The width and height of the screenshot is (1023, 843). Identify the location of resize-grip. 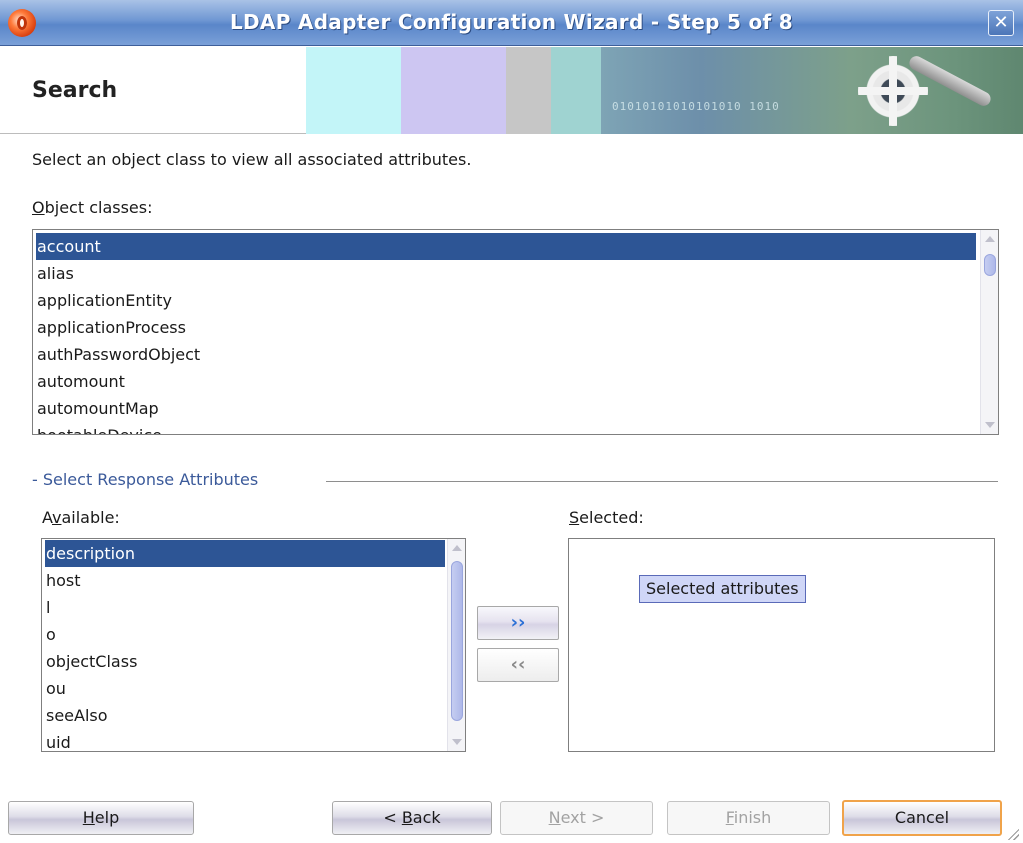
(1012, 833).